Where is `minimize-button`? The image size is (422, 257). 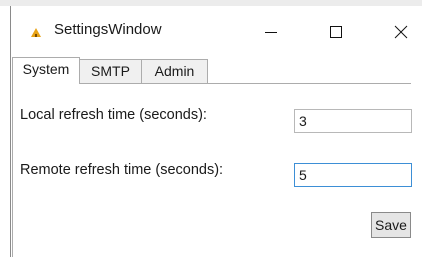
minimize-button is located at coordinates (271, 32).